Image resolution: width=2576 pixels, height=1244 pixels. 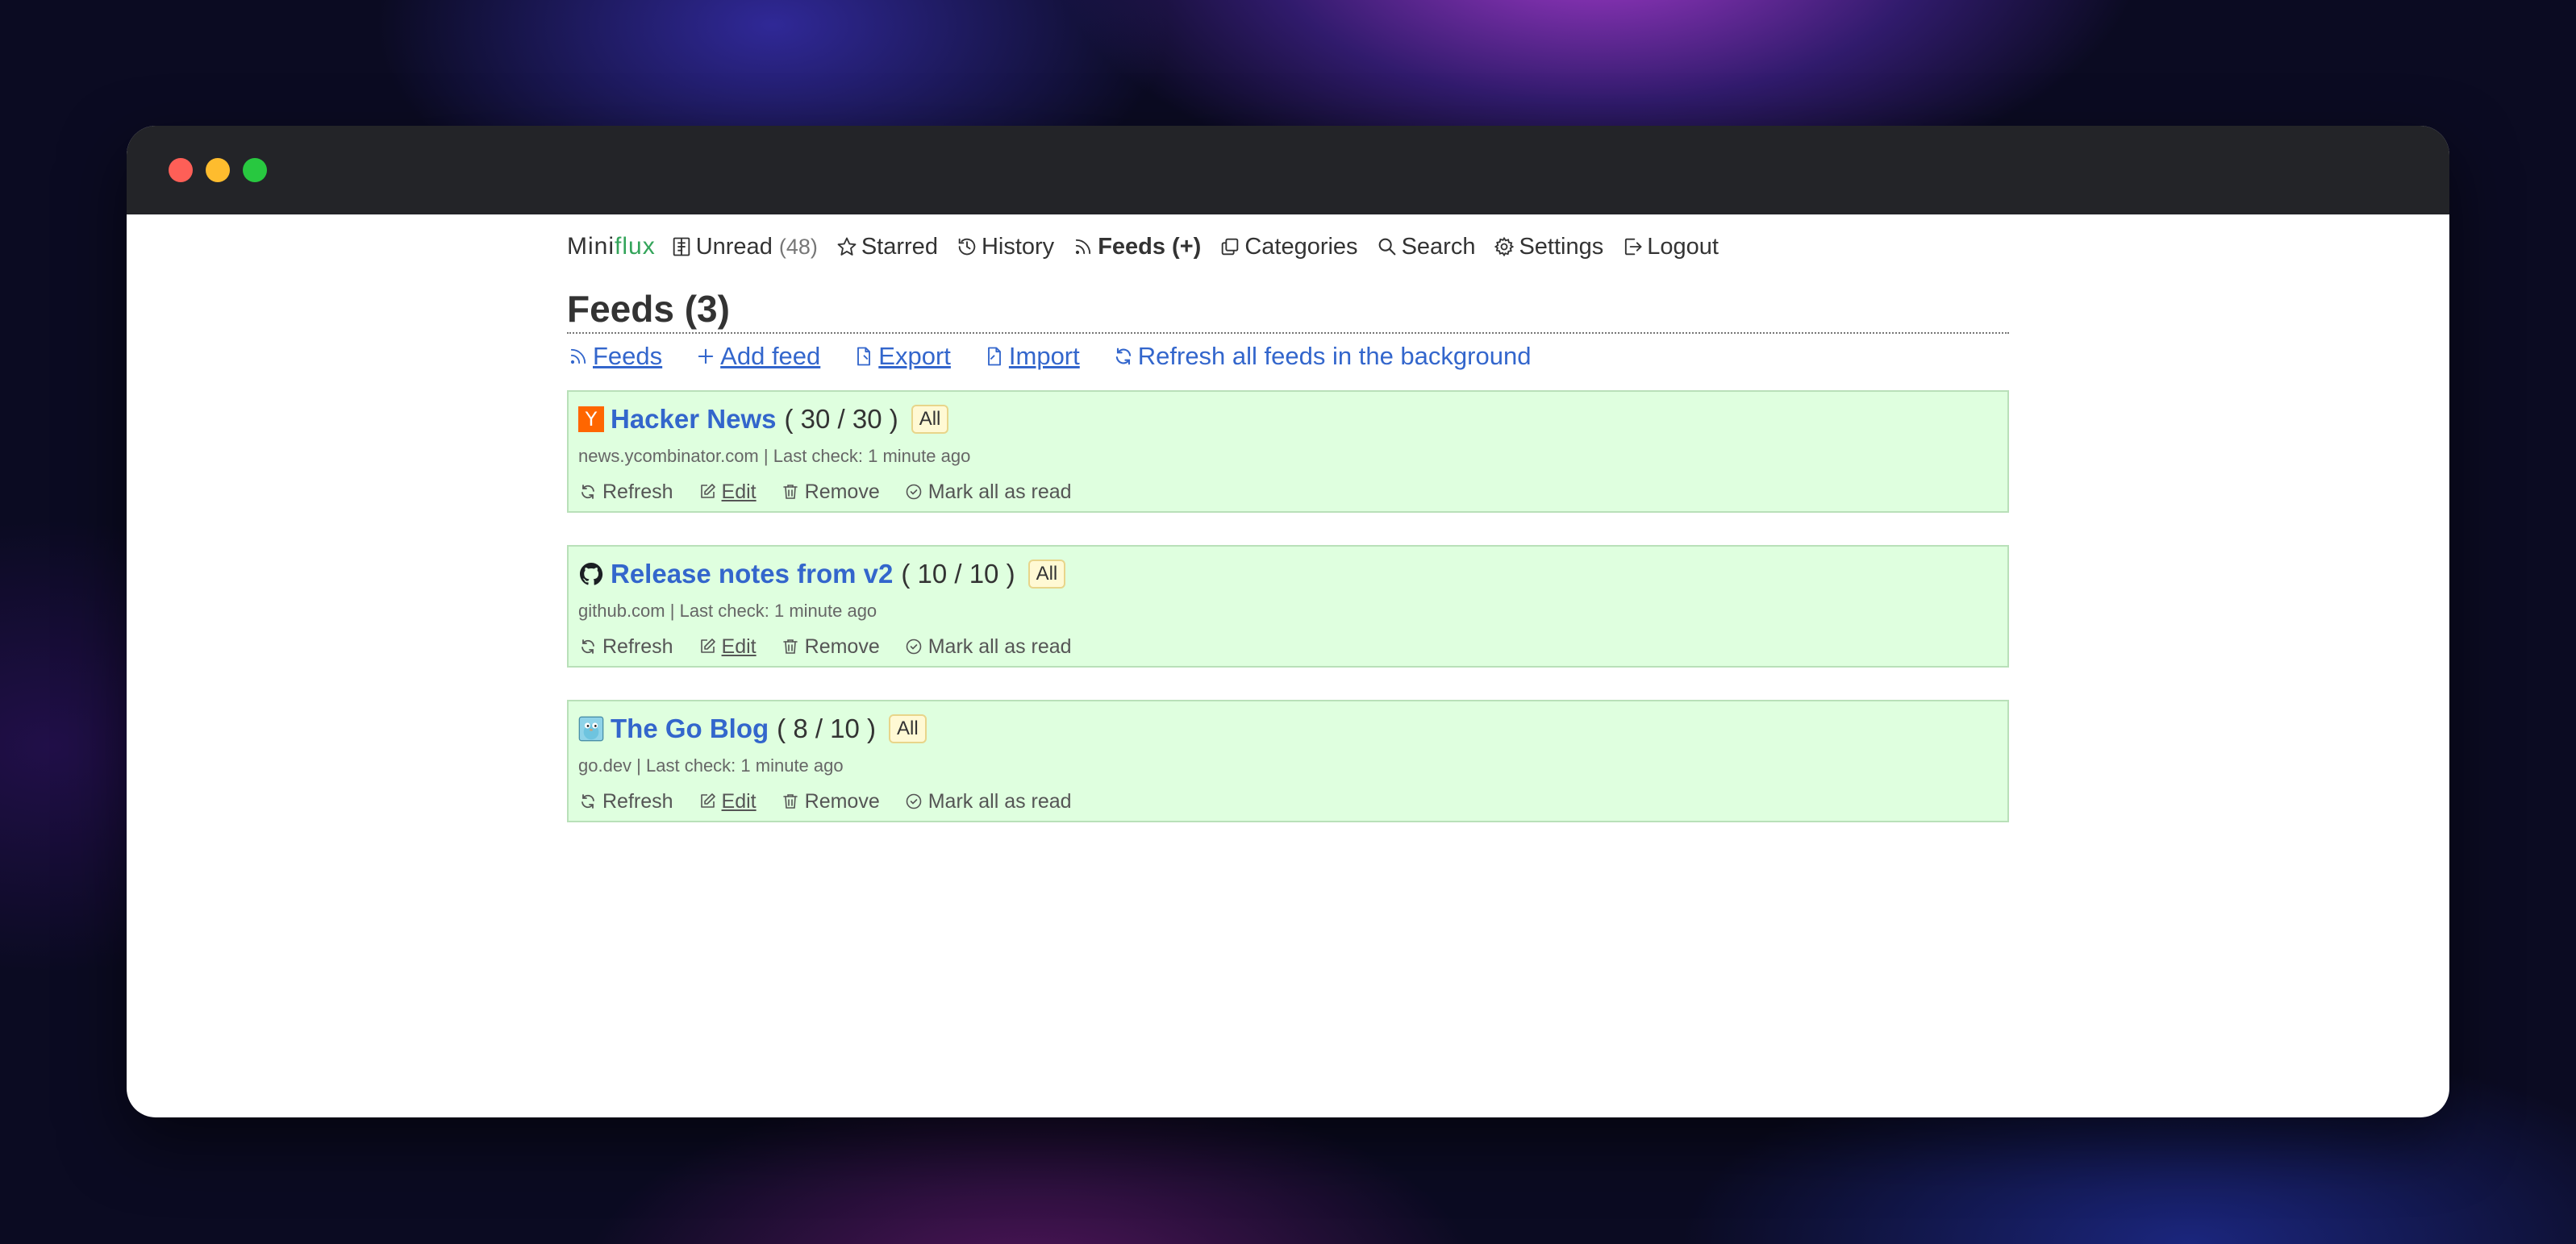 I want to click on subnav-import-label: Import, so click(x=1044, y=356).